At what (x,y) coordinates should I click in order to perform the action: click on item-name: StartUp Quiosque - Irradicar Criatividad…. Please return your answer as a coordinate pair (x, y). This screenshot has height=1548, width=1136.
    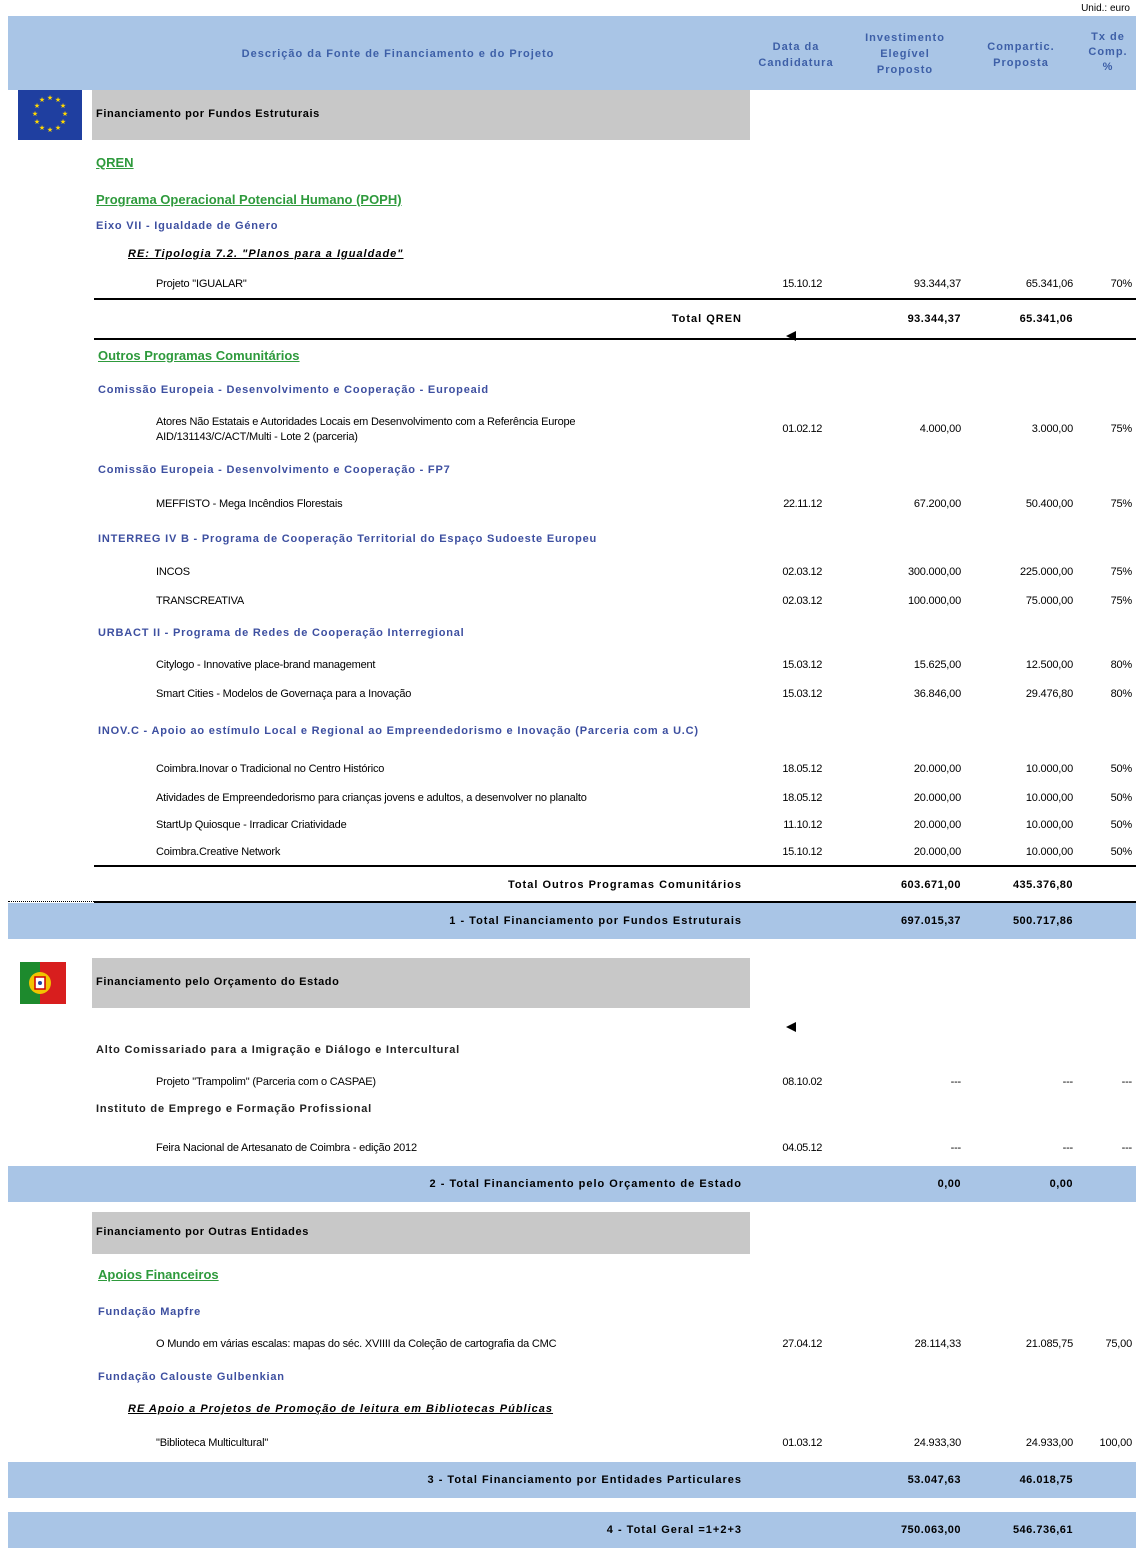
    Looking at the image, I should click on (251, 825).